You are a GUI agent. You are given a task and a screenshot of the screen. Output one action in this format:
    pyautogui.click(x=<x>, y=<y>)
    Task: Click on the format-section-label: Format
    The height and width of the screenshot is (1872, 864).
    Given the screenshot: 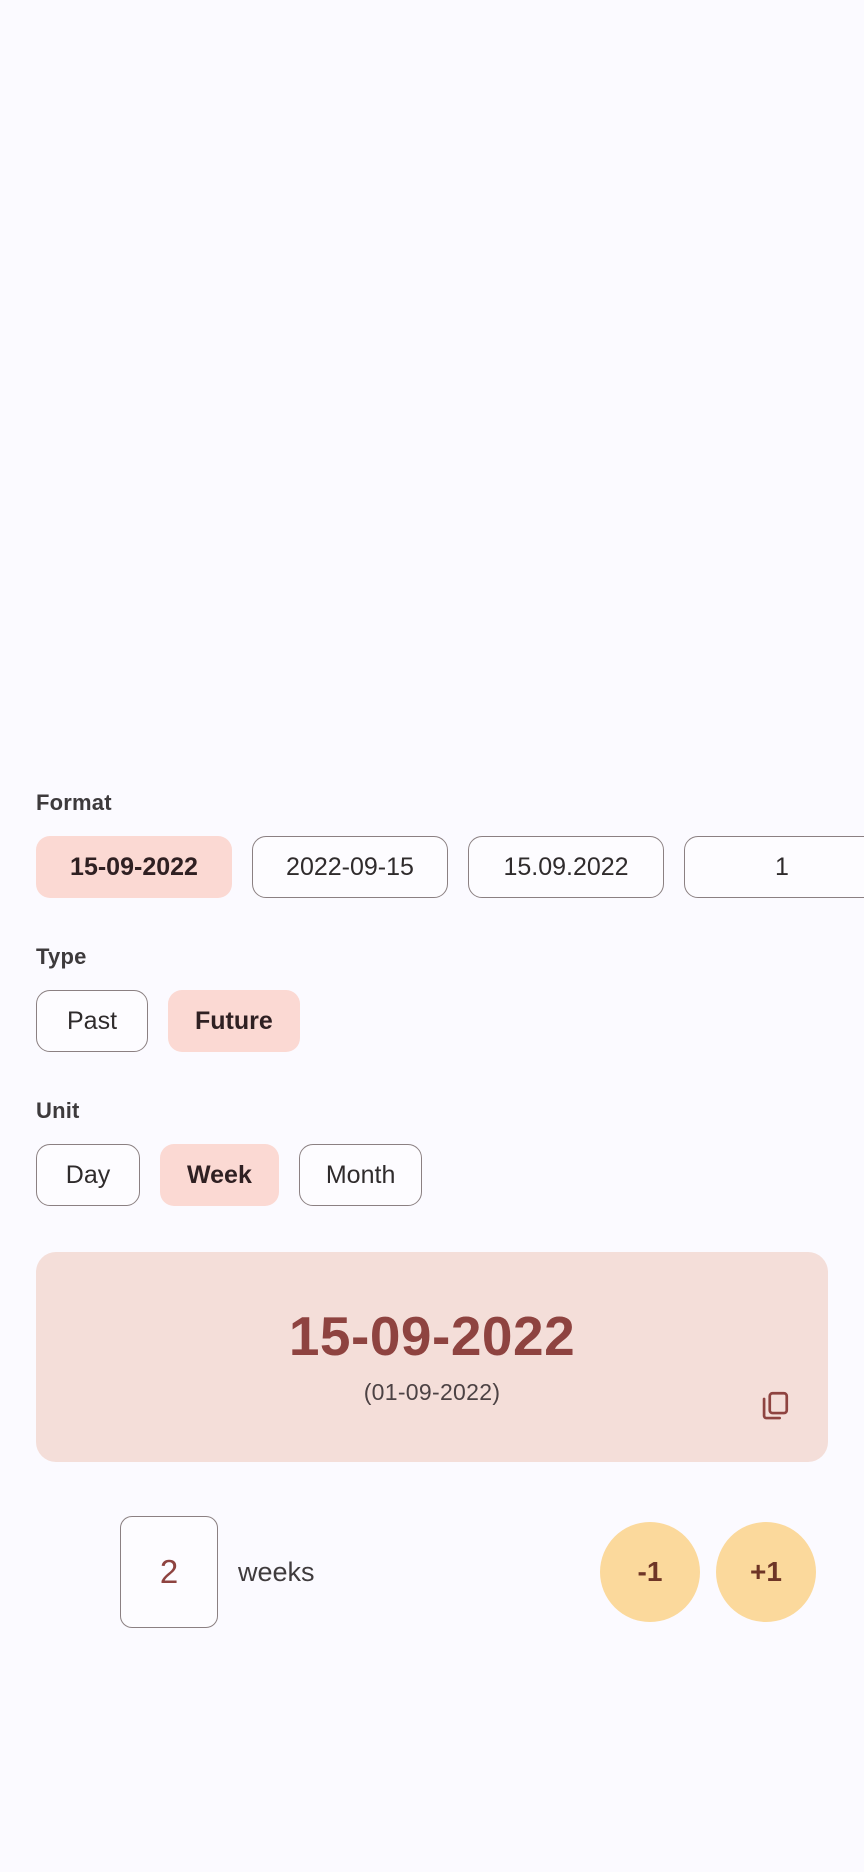 What is the action you would take?
    pyautogui.click(x=74, y=802)
    